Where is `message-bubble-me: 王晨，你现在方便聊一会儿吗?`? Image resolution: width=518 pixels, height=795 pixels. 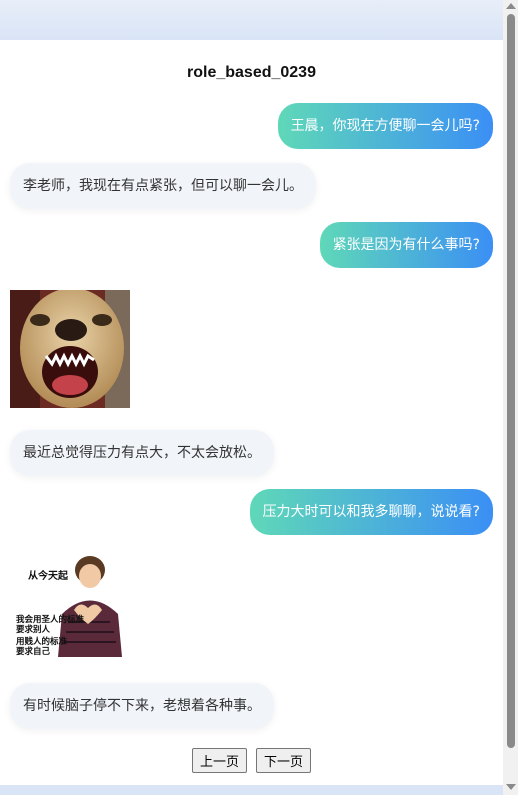 message-bubble-me: 王晨，你现在方便聊一会儿吗? is located at coordinates (385, 126).